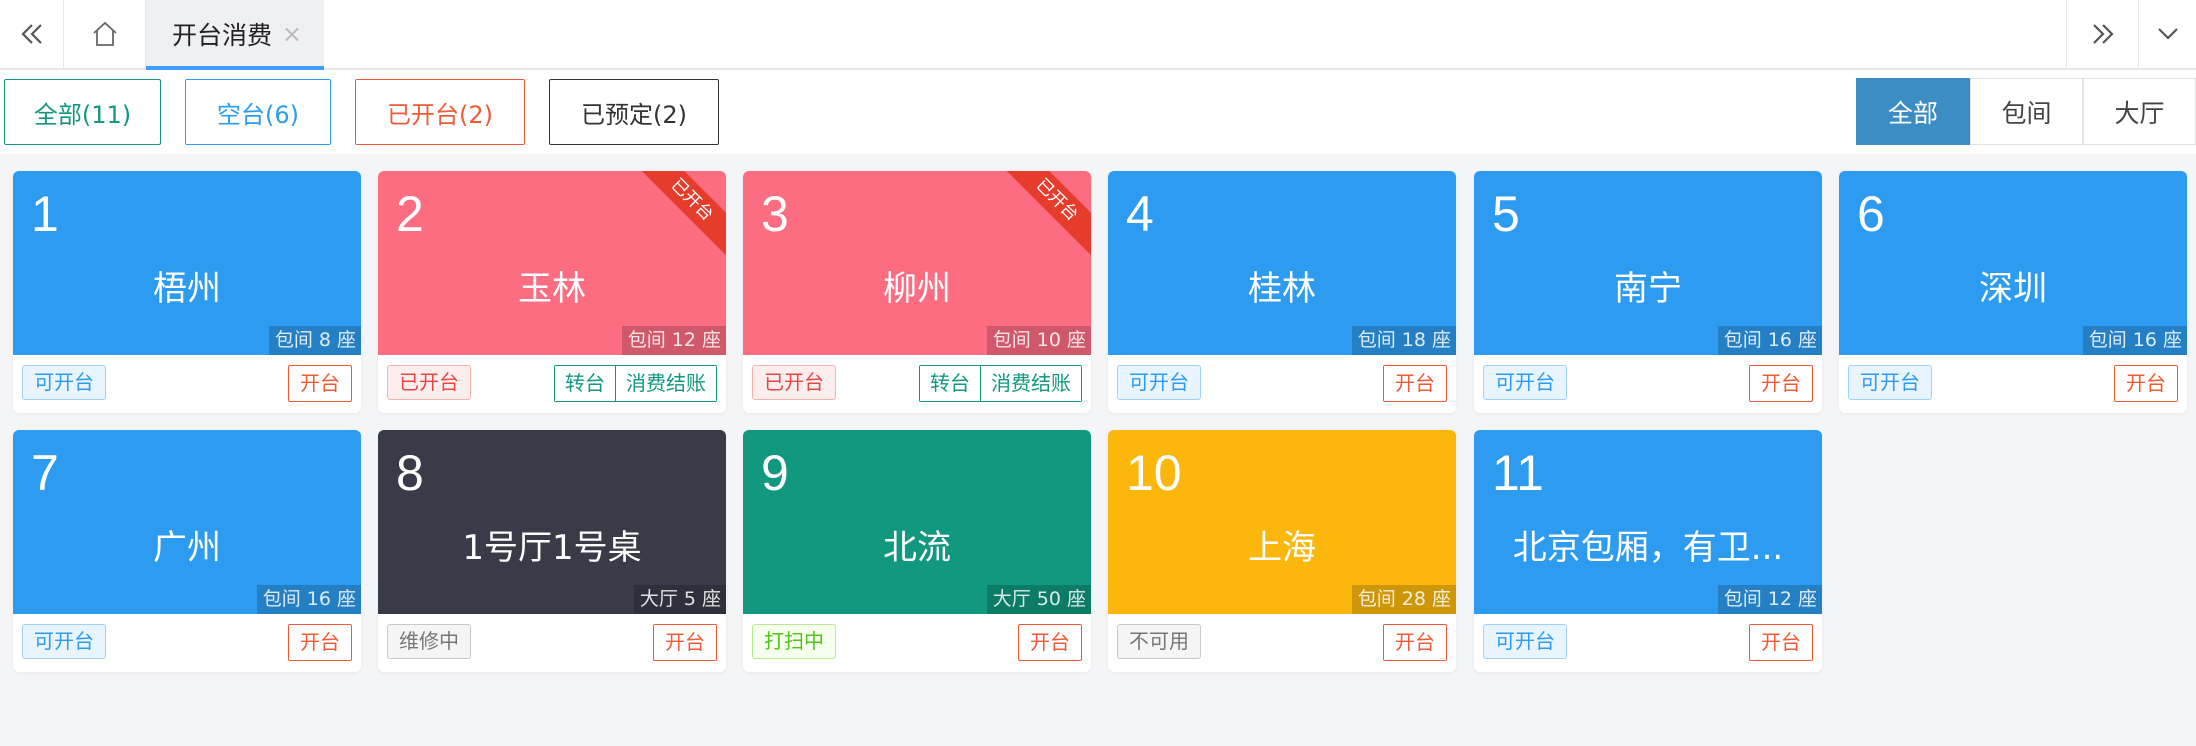  Describe the element at coordinates (917, 548) in the screenshot. I see `table-name: 北流` at that location.